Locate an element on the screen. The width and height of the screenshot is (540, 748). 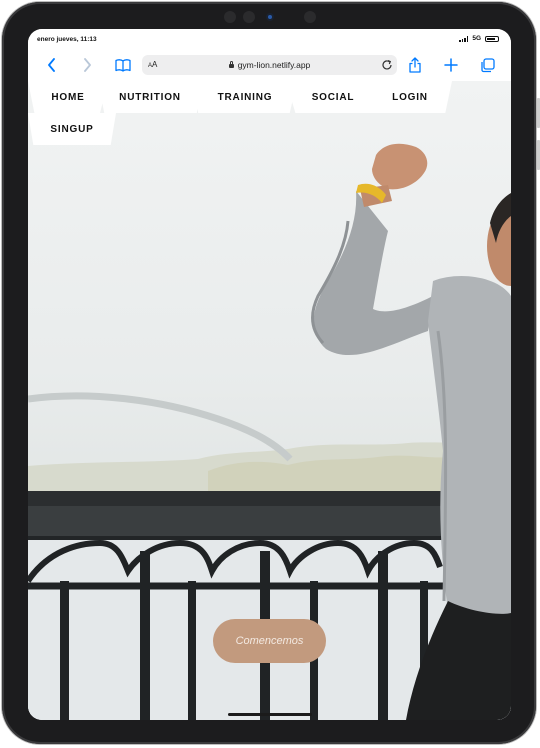
new-tab-icon is located at coordinates (451, 65).